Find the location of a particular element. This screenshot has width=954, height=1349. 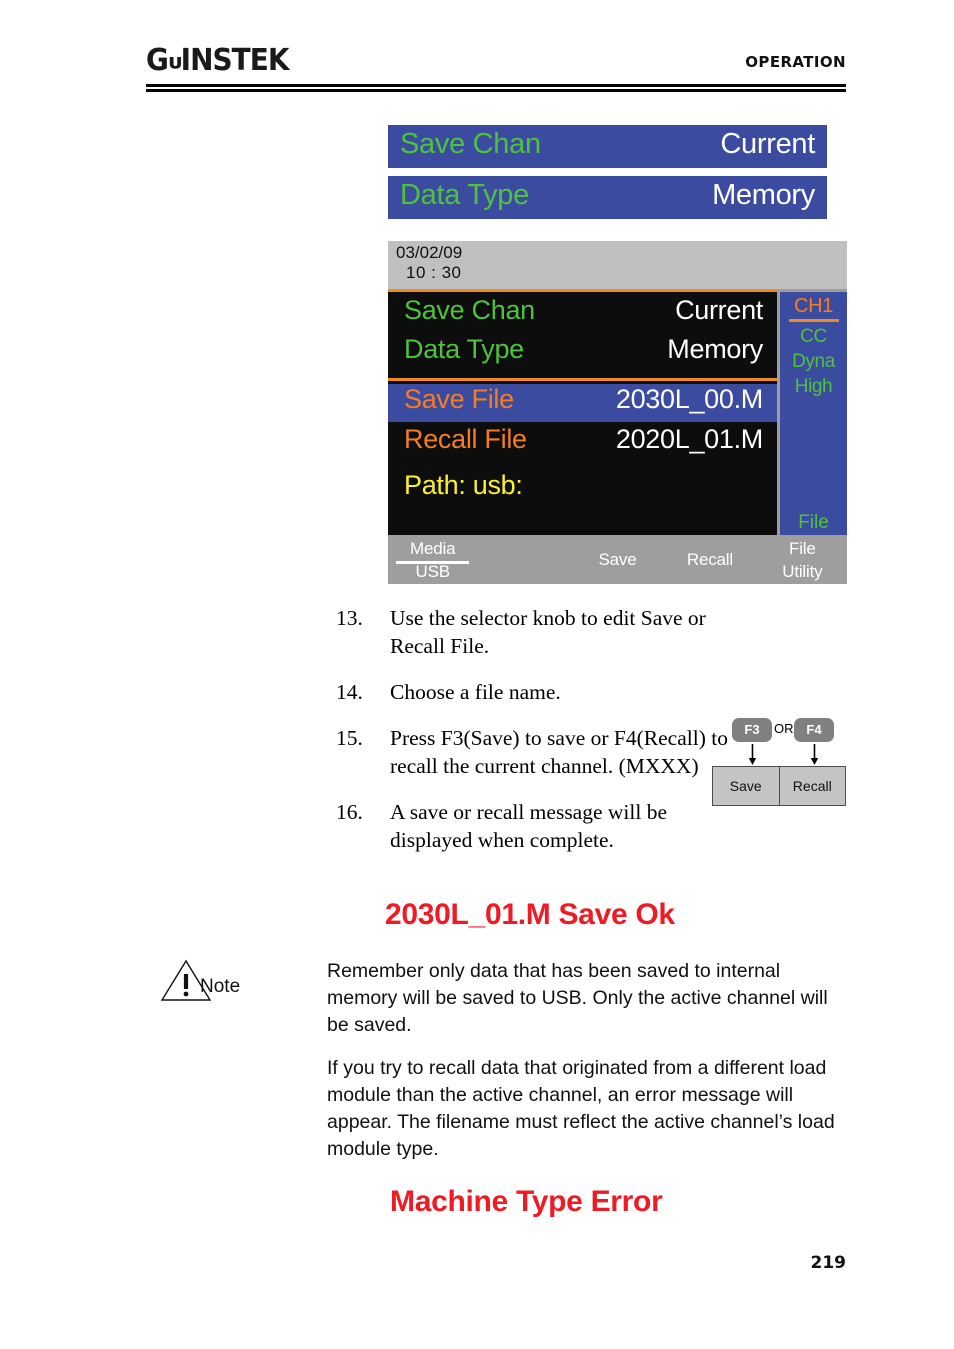

softkey-save: Save is located at coordinates (617, 561).